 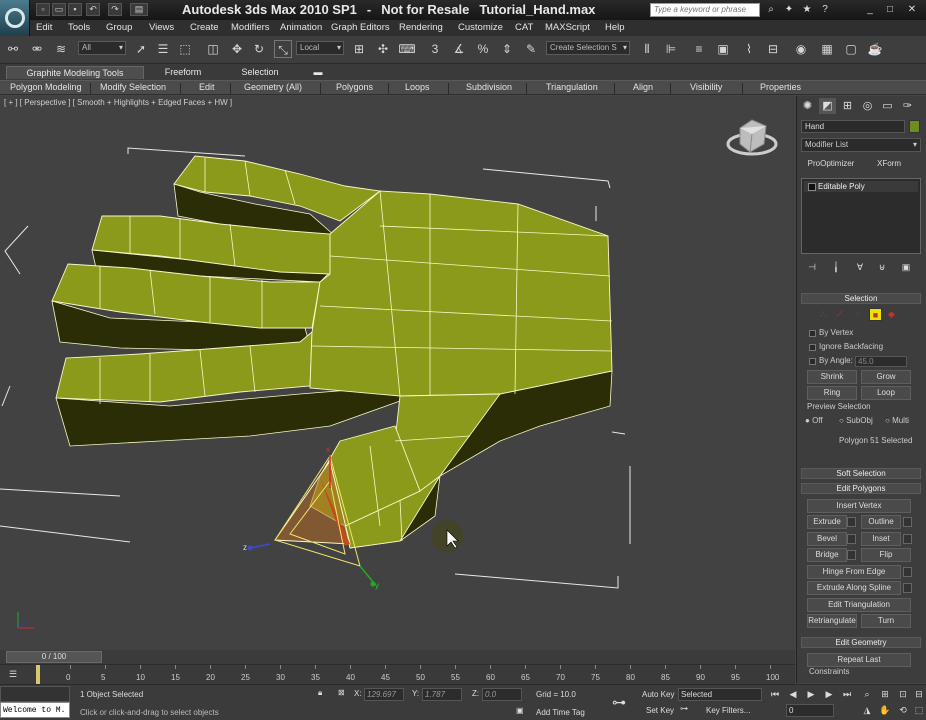 What do you see at coordinates (827, 555) in the screenshot?
I see `bridge-button: Bridge` at bounding box center [827, 555].